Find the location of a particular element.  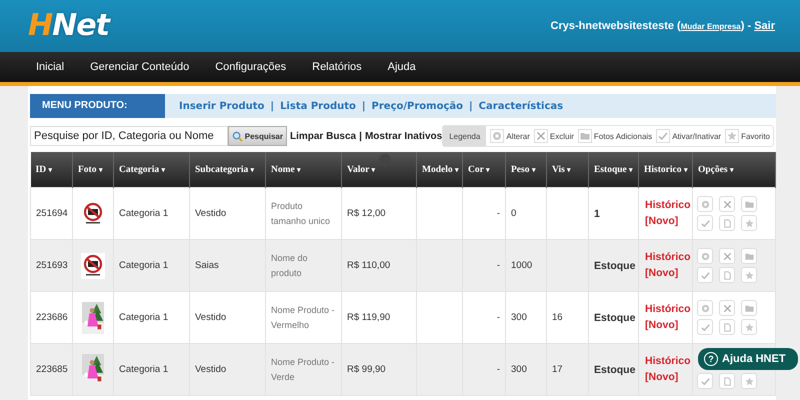

help-button: ? Ajuda HNET is located at coordinates (748, 359).